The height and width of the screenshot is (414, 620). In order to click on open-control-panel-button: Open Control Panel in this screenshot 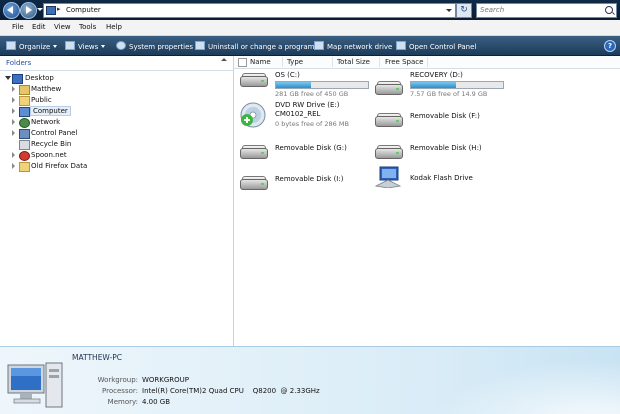, I will do `click(436, 46)`.